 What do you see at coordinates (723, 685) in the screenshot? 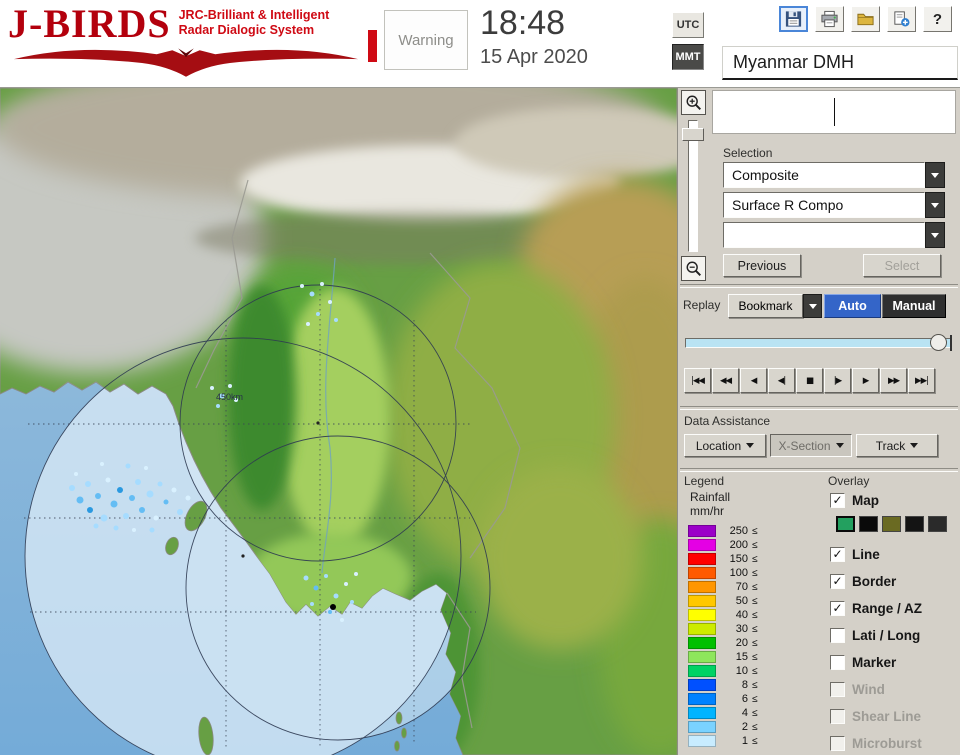
I see `legend-row: 8 ≤` at bounding box center [723, 685].